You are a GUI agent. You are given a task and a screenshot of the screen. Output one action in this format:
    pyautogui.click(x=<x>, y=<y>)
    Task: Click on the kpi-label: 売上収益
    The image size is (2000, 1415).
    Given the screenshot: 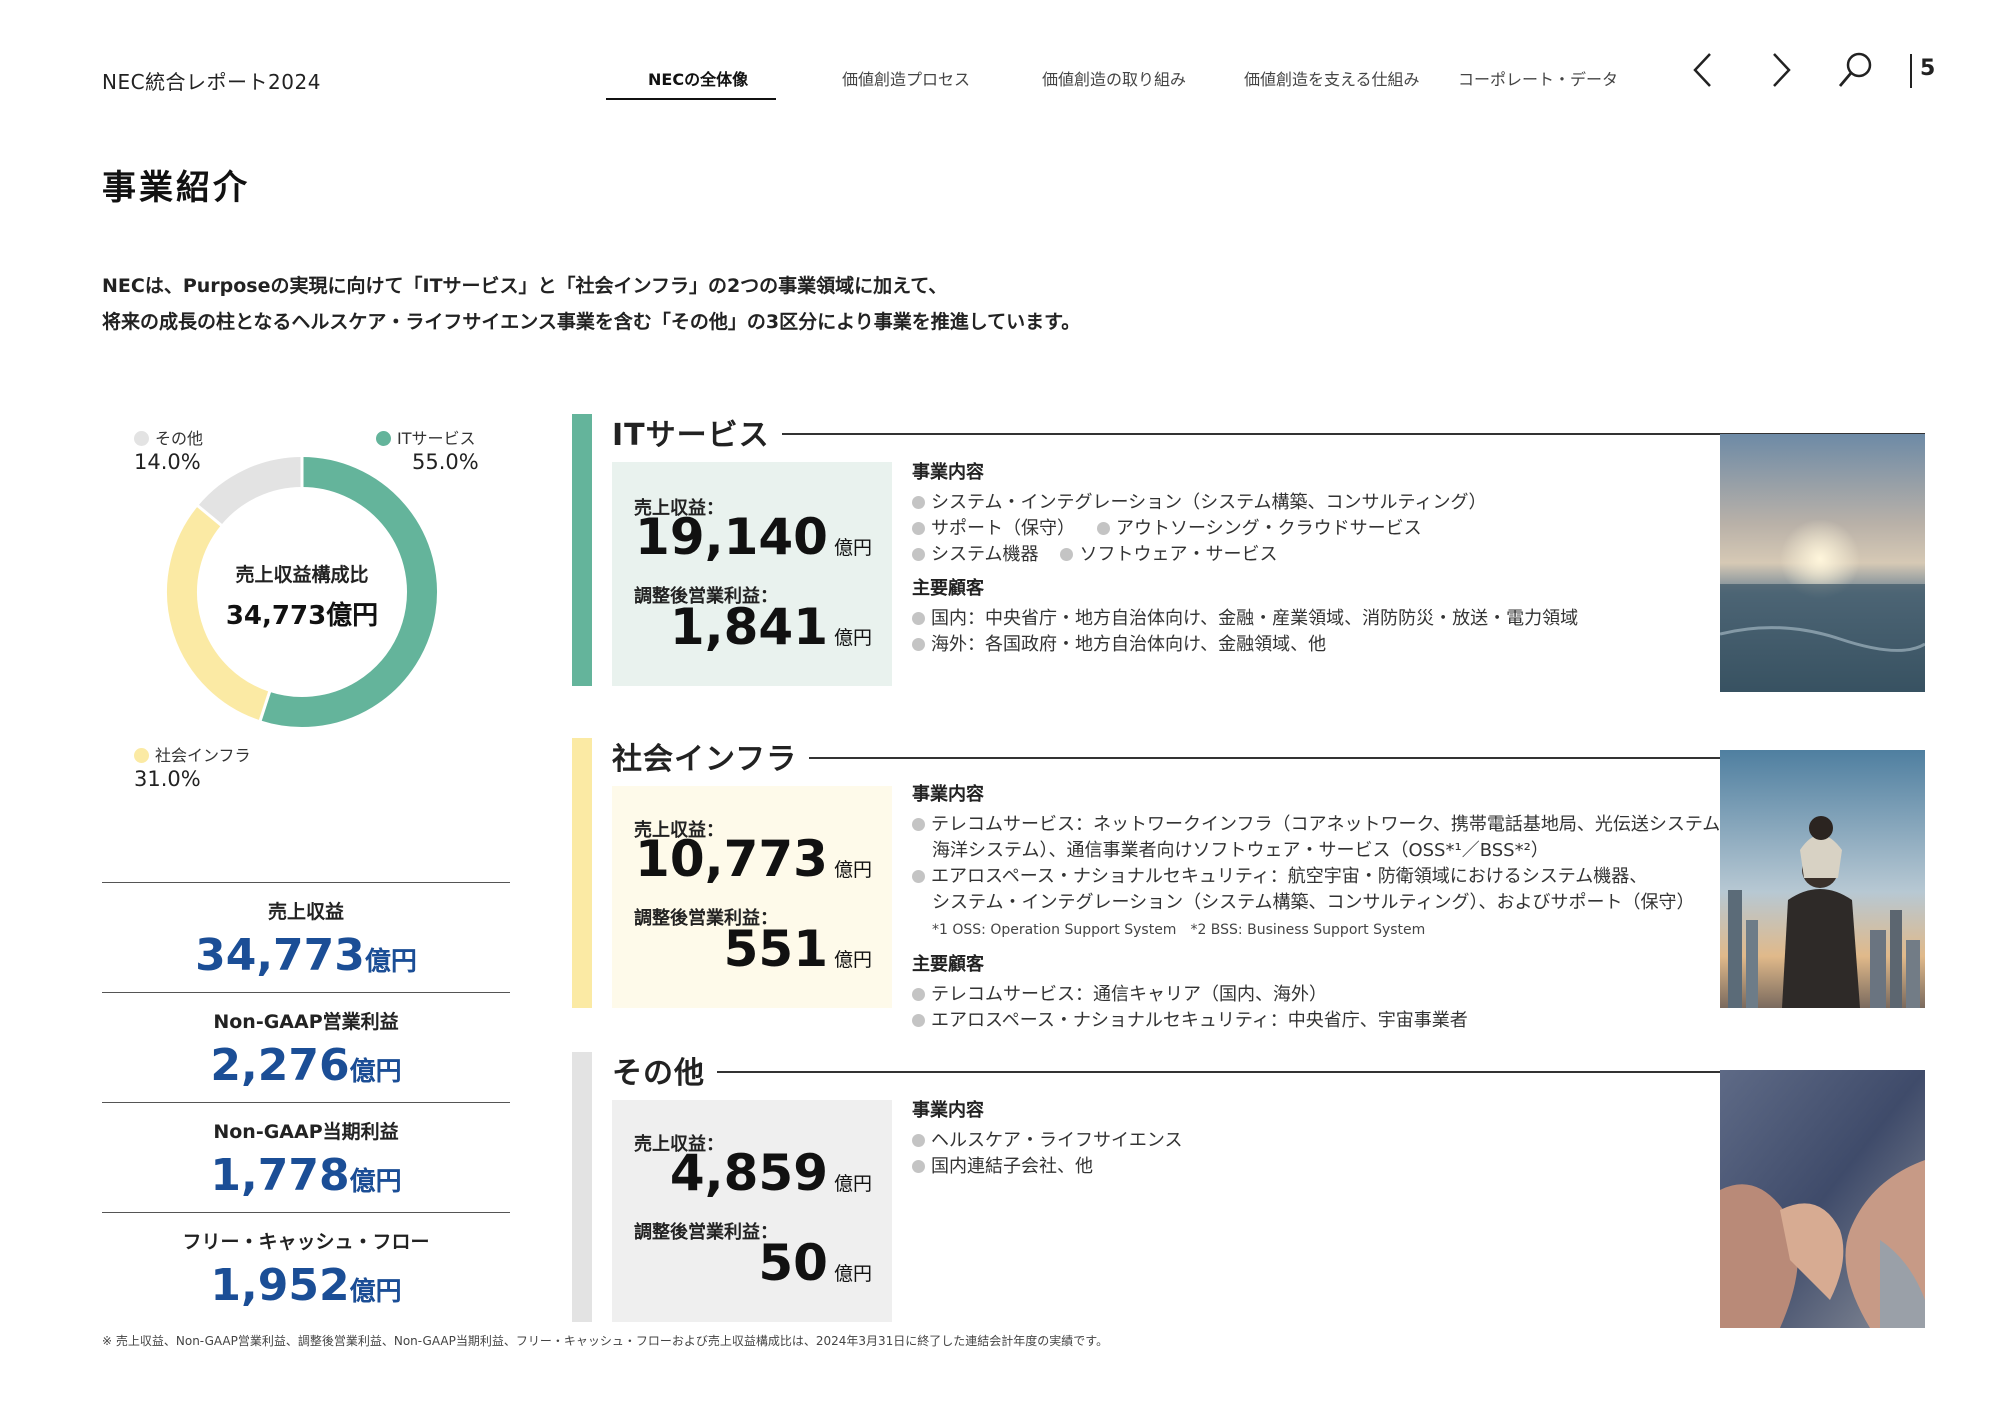 What is the action you would take?
    pyautogui.click(x=305, y=912)
    